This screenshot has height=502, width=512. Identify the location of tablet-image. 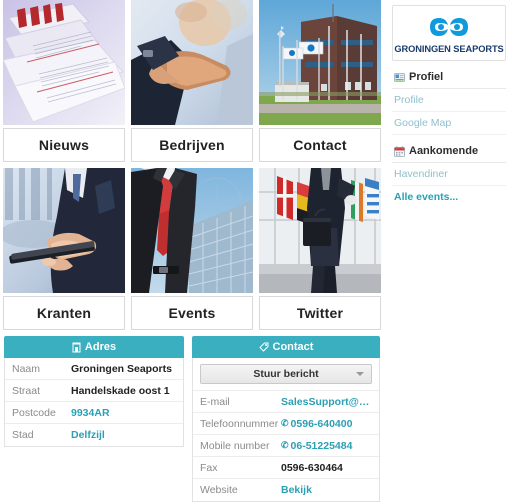
(64, 230).